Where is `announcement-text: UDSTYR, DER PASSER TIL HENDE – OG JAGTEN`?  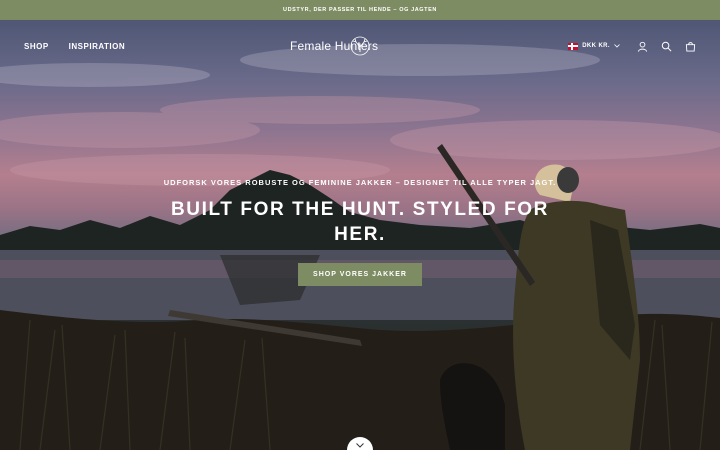
announcement-text: UDSTYR, DER PASSER TIL HENDE – OG JAGTEN is located at coordinates (360, 10).